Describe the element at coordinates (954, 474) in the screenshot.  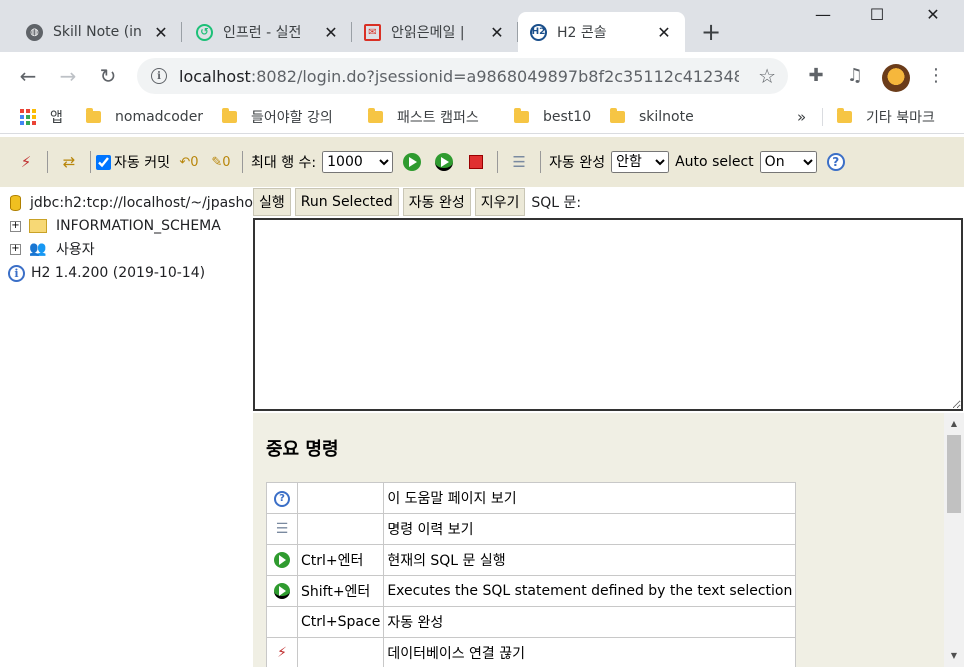
I see `scrollbar-thumb` at that location.